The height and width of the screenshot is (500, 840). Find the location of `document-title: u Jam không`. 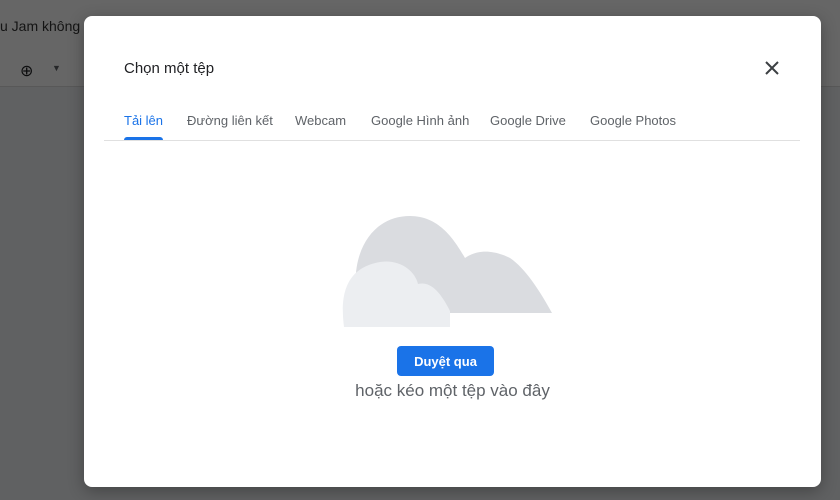

document-title: u Jam không is located at coordinates (40, 26).